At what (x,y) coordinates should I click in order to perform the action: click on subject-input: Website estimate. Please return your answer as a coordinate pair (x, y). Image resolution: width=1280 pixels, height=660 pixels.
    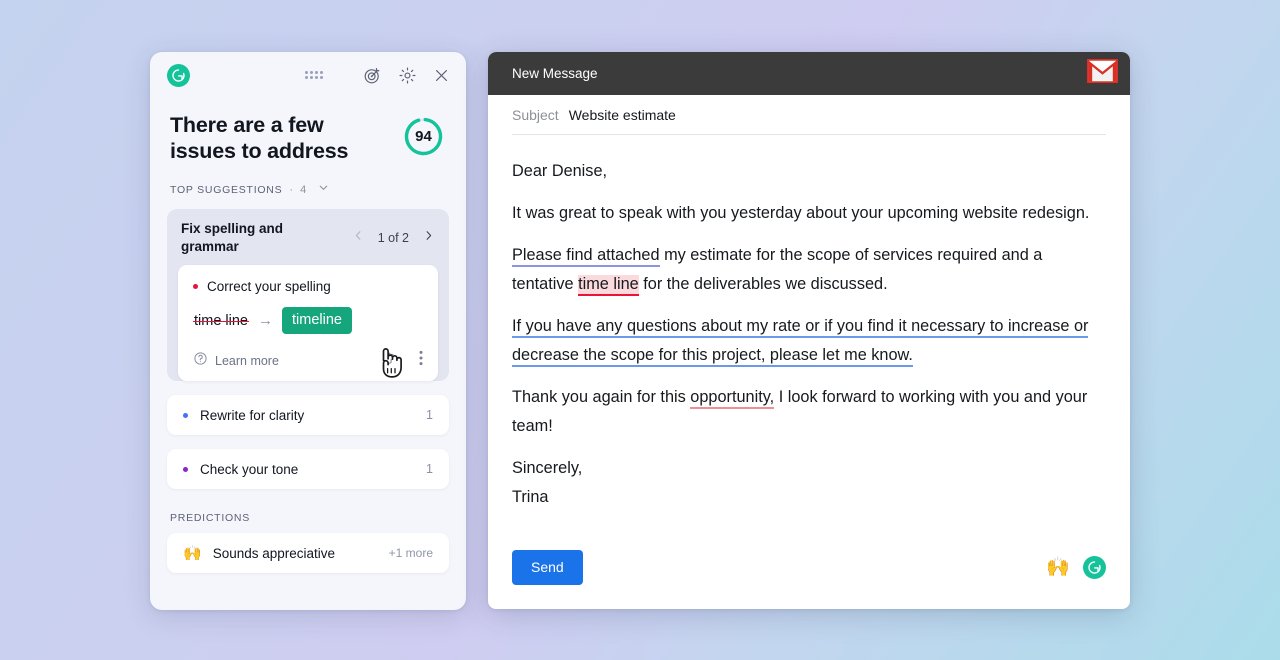
    Looking at the image, I should click on (622, 115).